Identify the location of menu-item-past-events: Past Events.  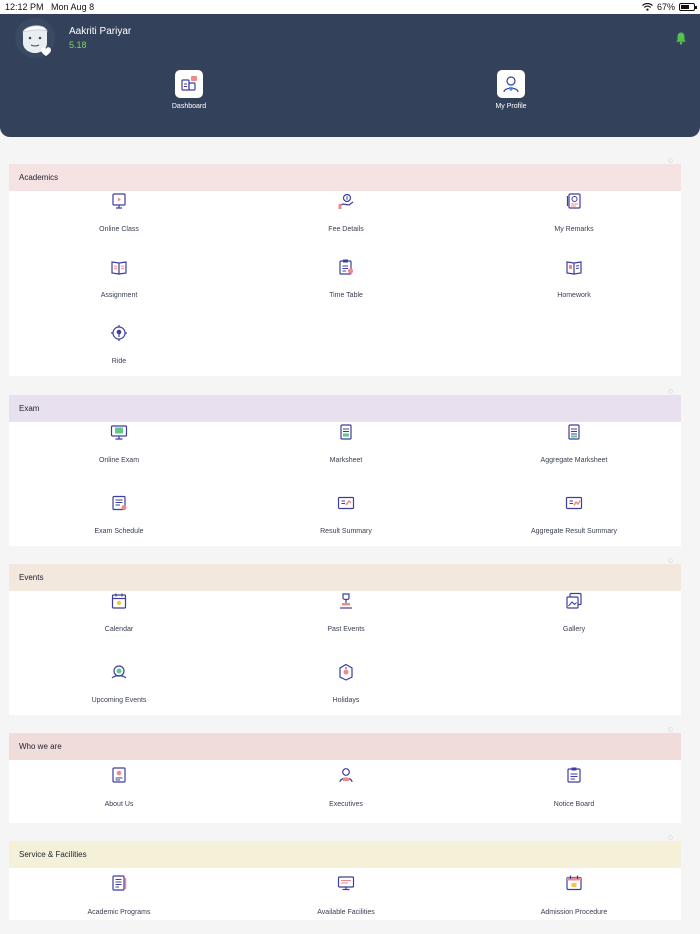
(346, 612).